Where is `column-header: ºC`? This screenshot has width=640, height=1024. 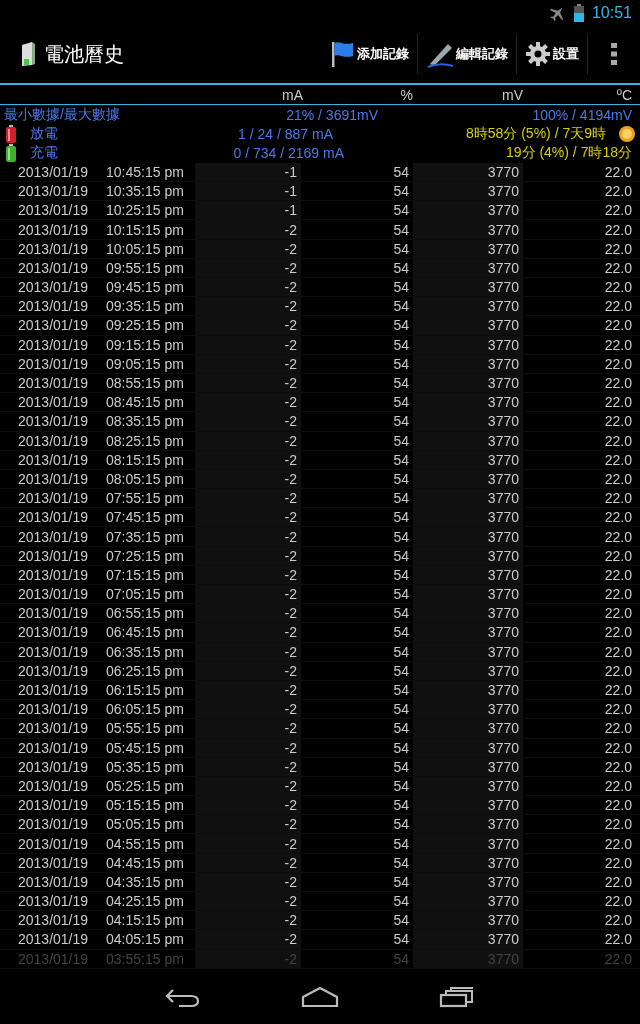 column-header: ºC is located at coordinates (623, 94).